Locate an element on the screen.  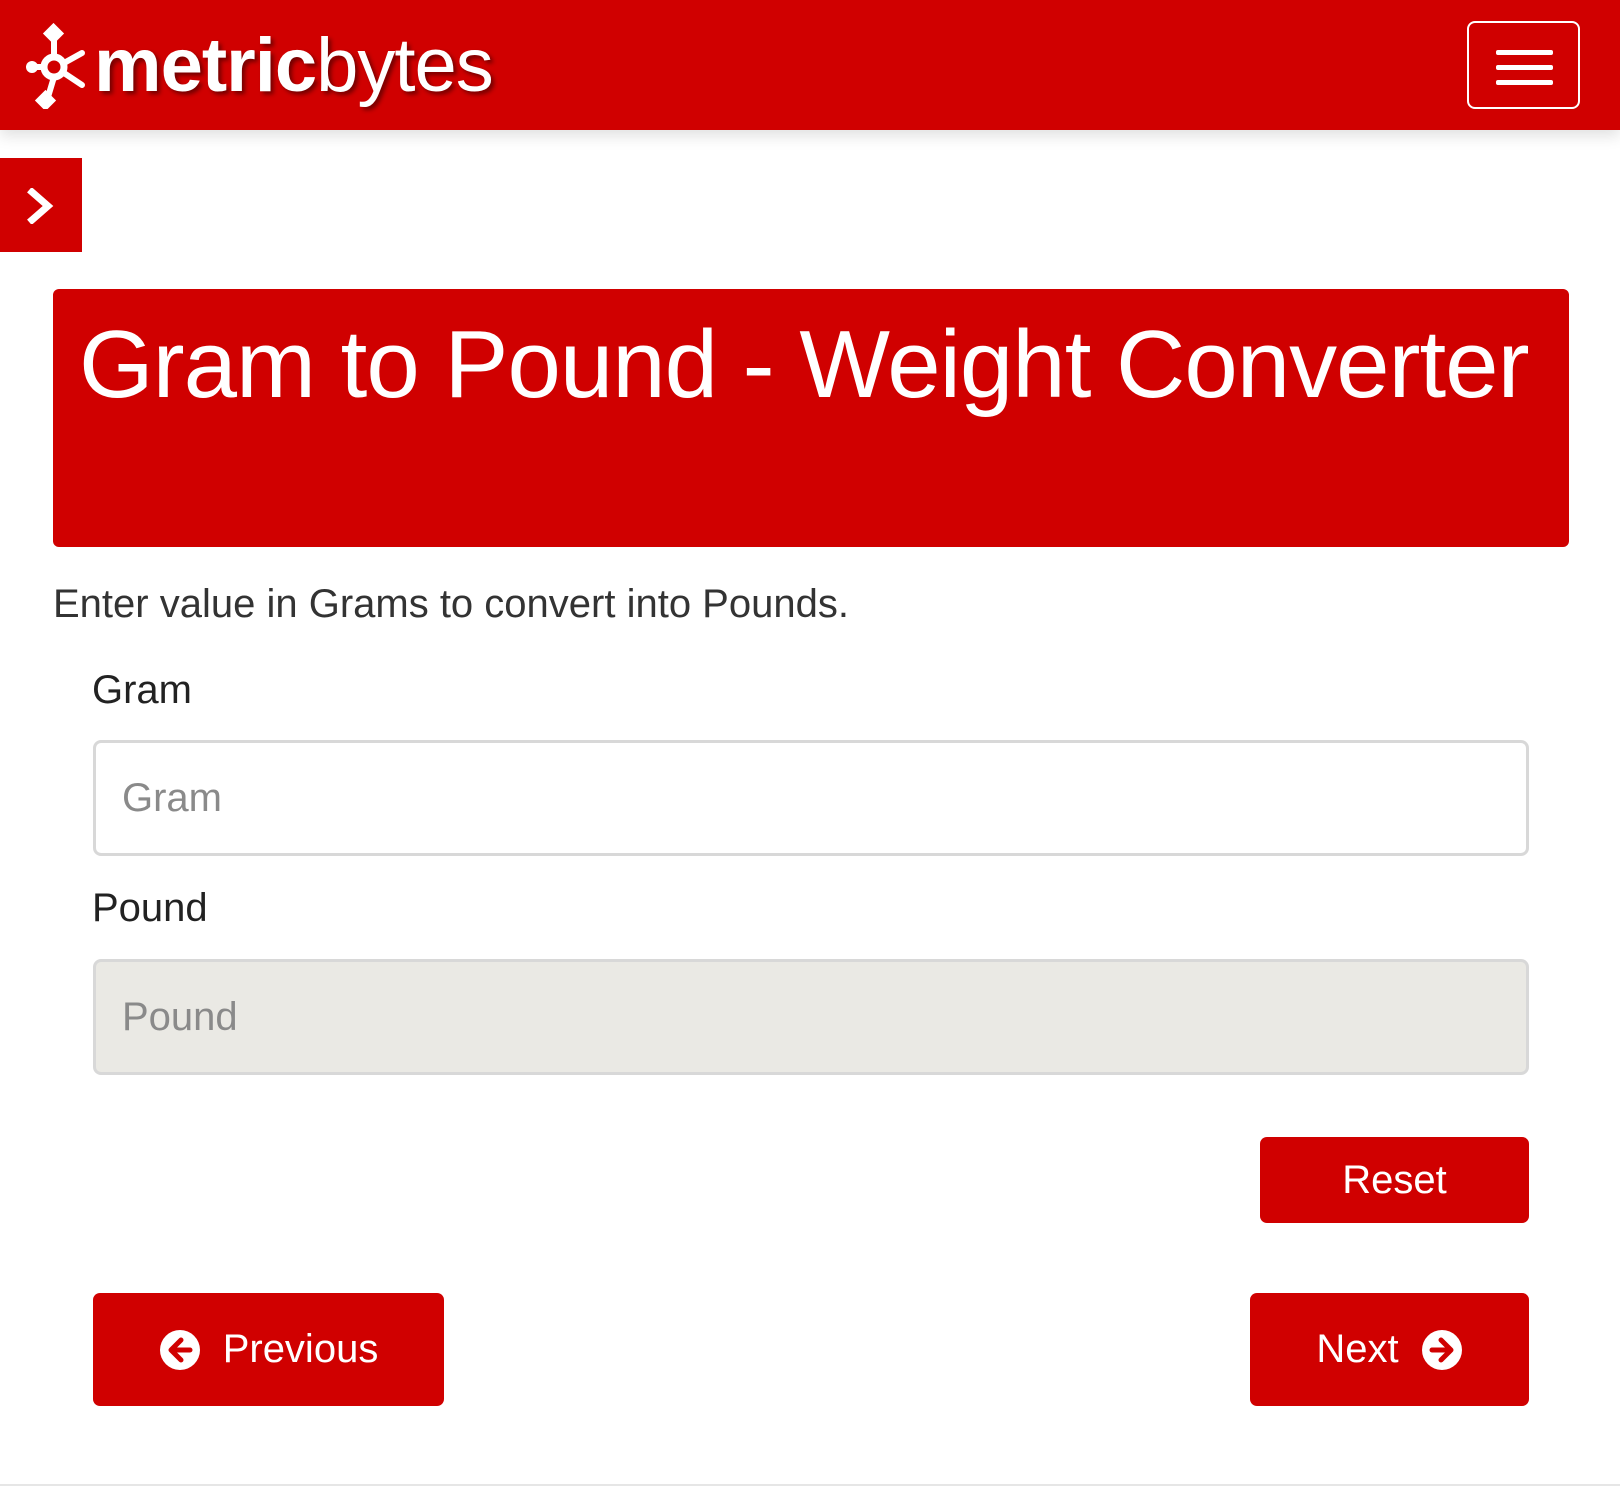
pound-label: Pound is located at coordinates (150, 908).